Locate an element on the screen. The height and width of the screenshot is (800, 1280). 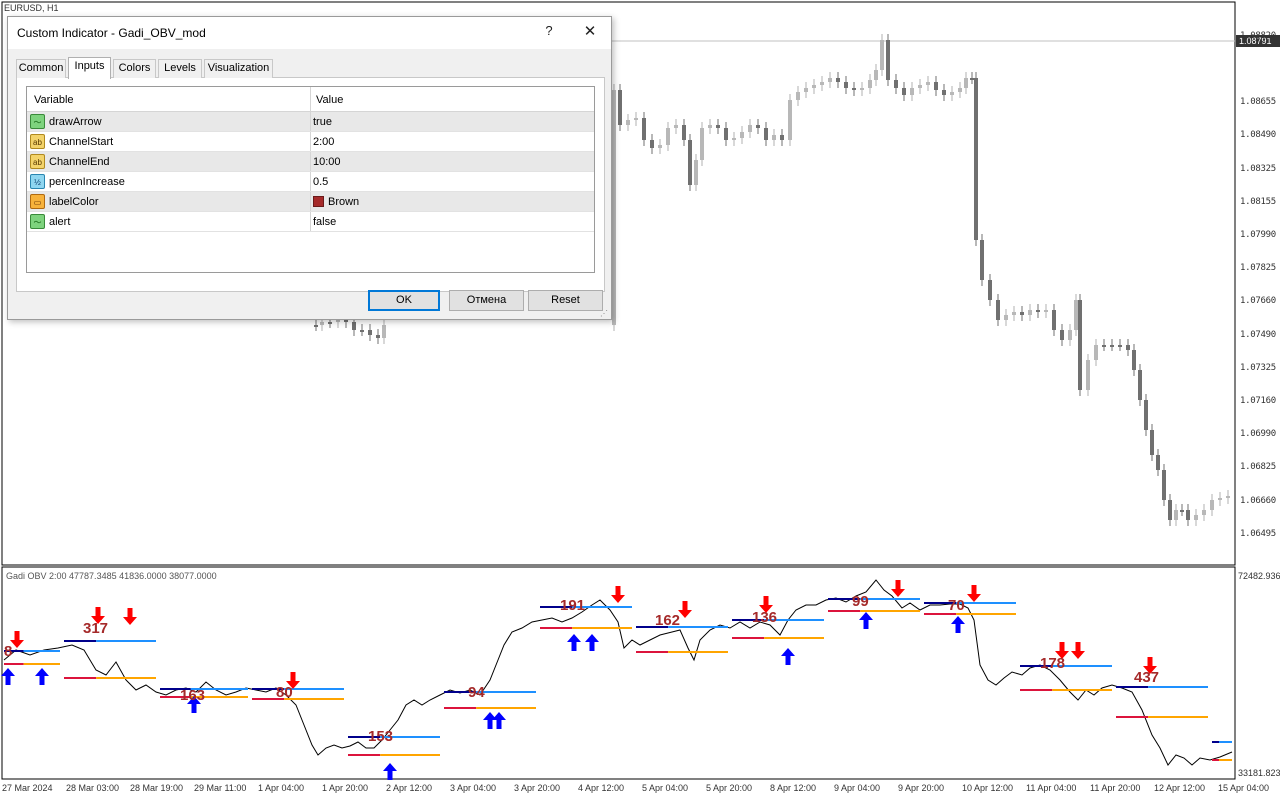
chart-symbol-label: EURUSD, H1 is located at coordinates (31, 8).